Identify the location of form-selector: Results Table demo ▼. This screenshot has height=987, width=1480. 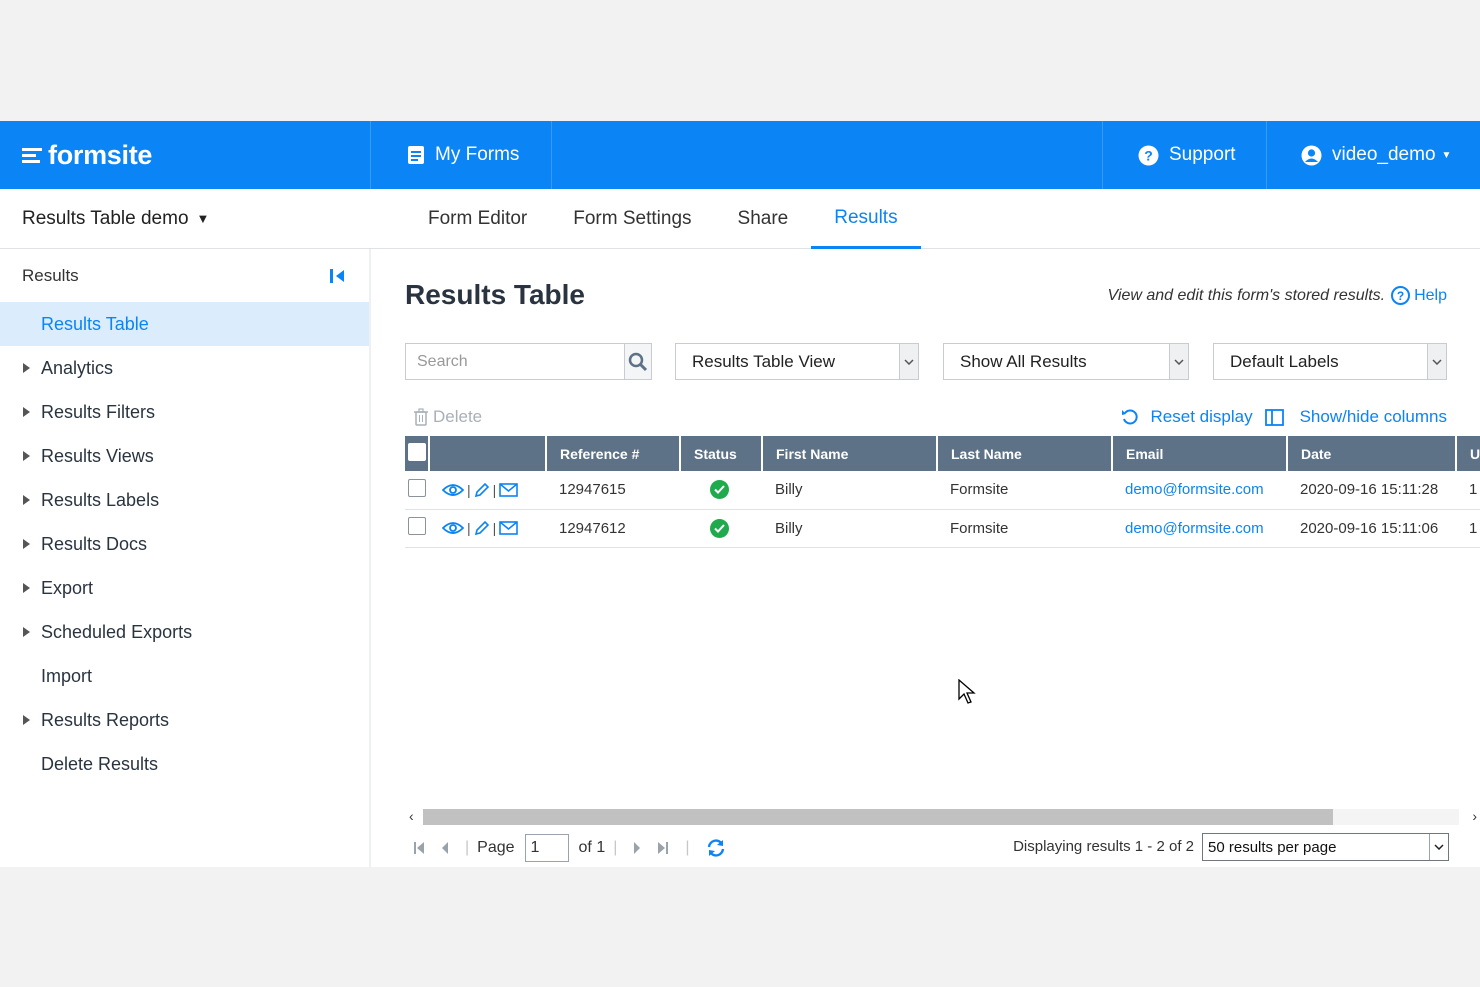
(196, 219).